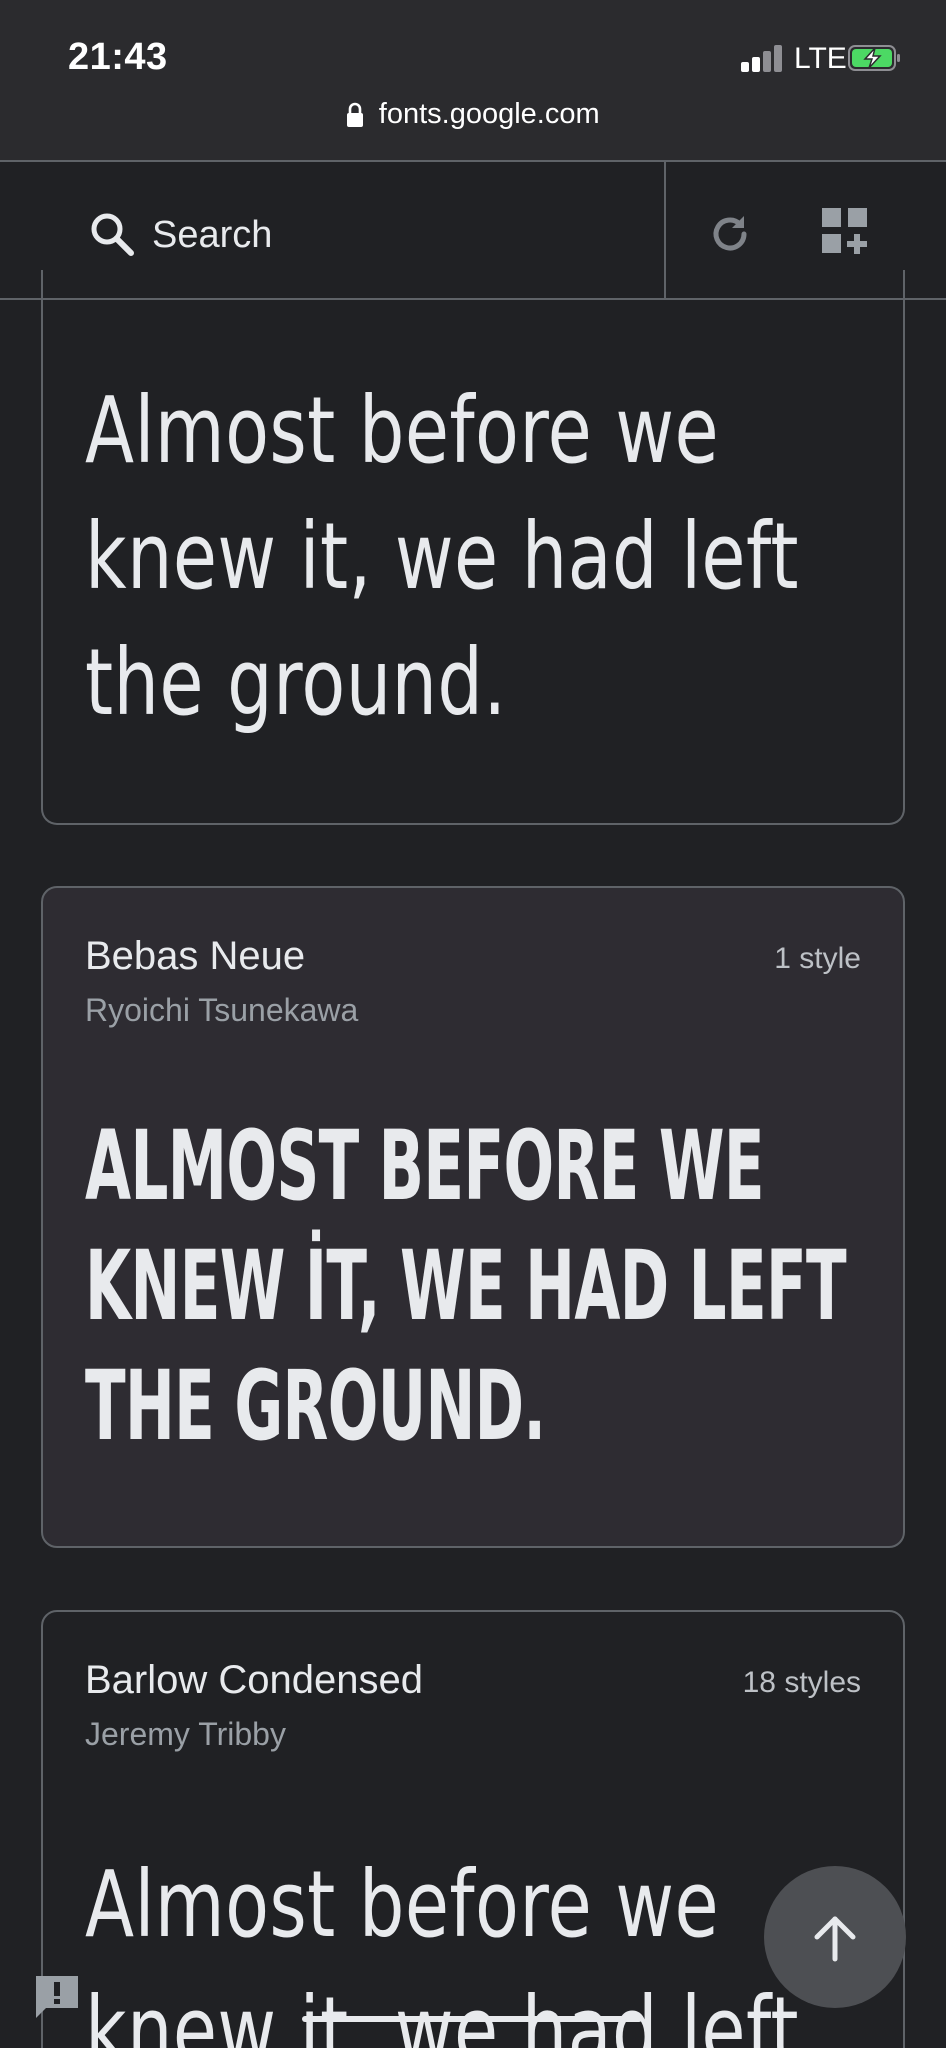 Image resolution: width=946 pixels, height=2048 pixels. What do you see at coordinates (763, 58) in the screenshot?
I see `signal-icon` at bounding box center [763, 58].